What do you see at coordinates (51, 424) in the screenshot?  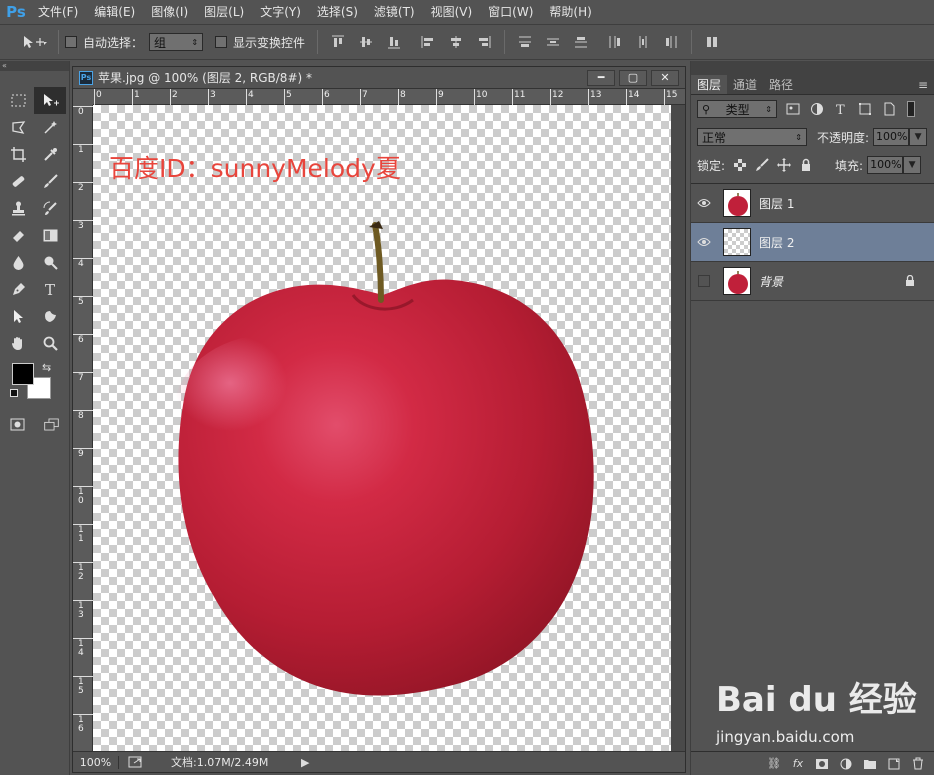 I see `screen-mode-icon` at bounding box center [51, 424].